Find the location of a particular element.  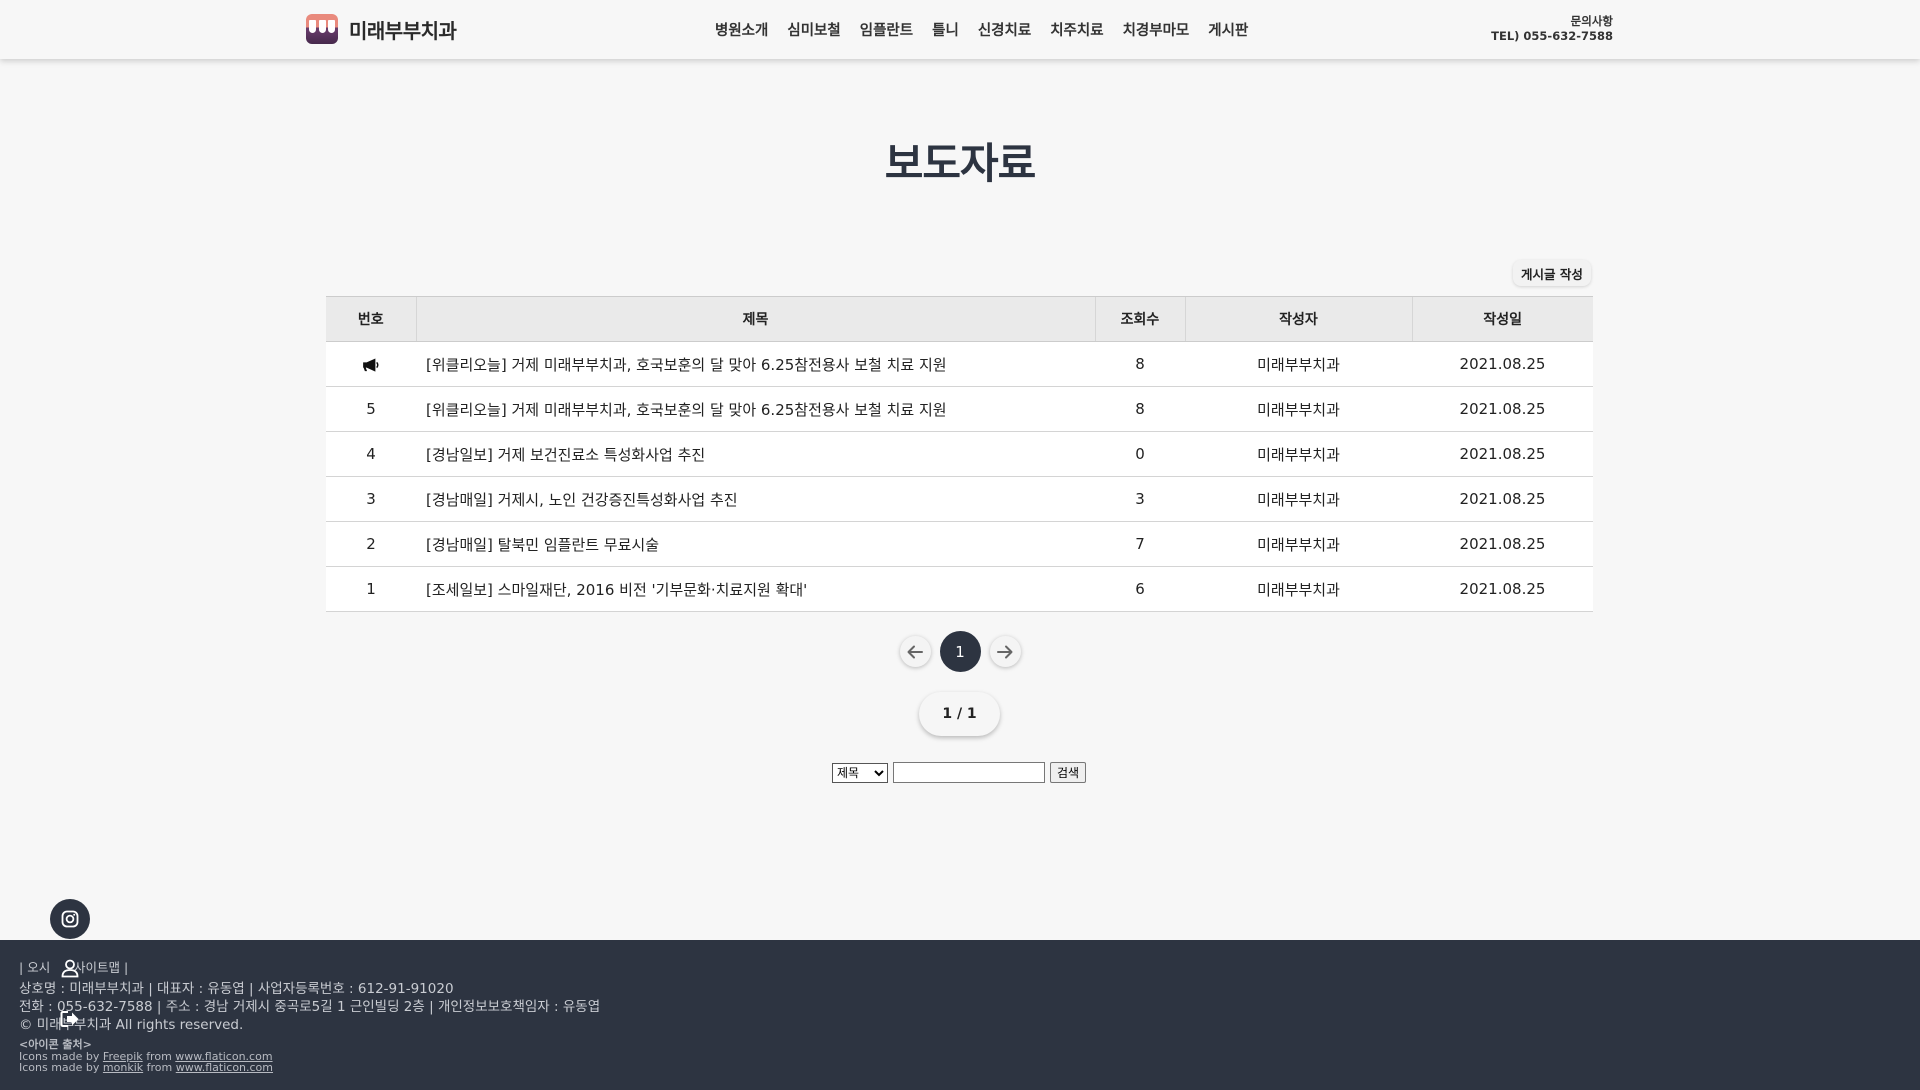

prev-page-button is located at coordinates (915, 651).